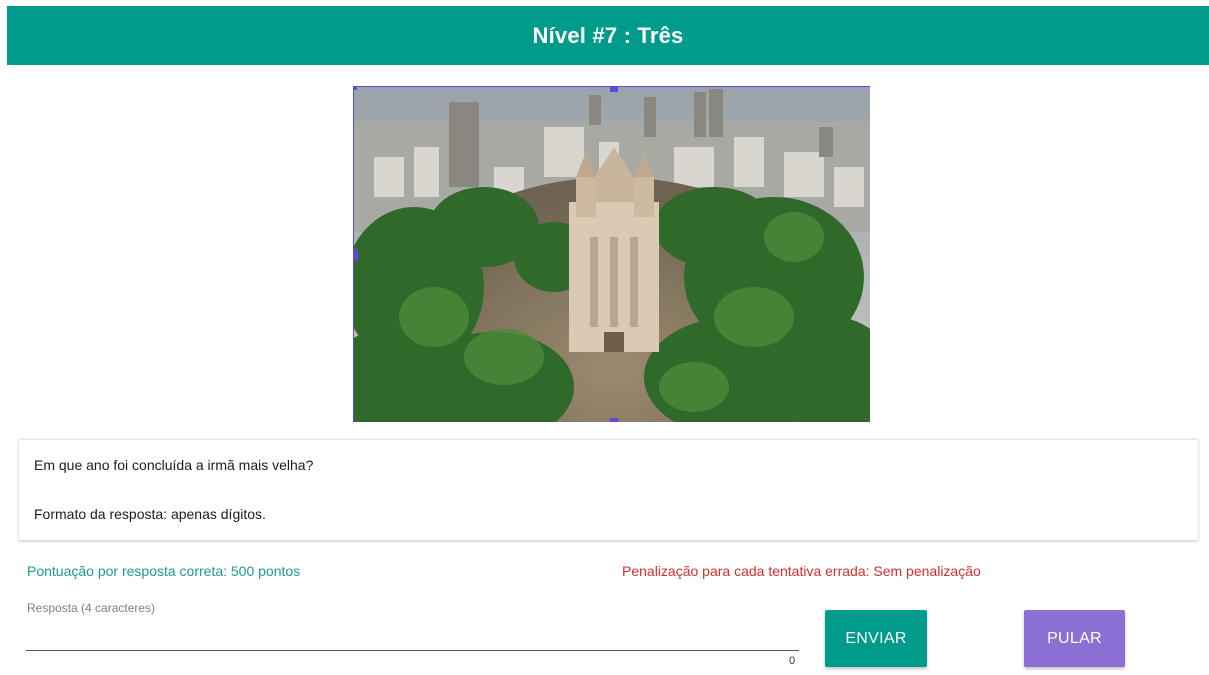 The height and width of the screenshot is (675, 1209). I want to click on resize-handle-left, so click(356, 255).